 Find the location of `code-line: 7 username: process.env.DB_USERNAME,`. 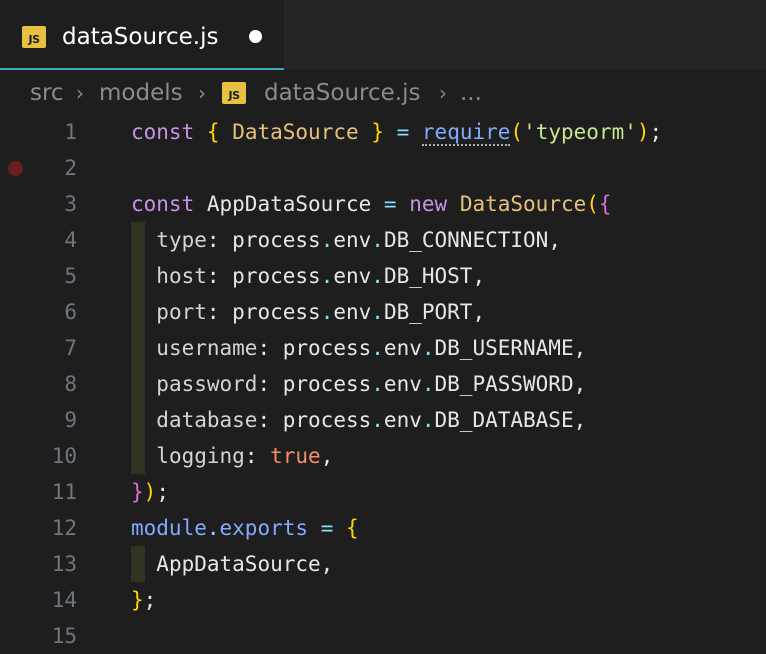

code-line: 7 username: process.env.DB_USERNAME, is located at coordinates (383, 348).